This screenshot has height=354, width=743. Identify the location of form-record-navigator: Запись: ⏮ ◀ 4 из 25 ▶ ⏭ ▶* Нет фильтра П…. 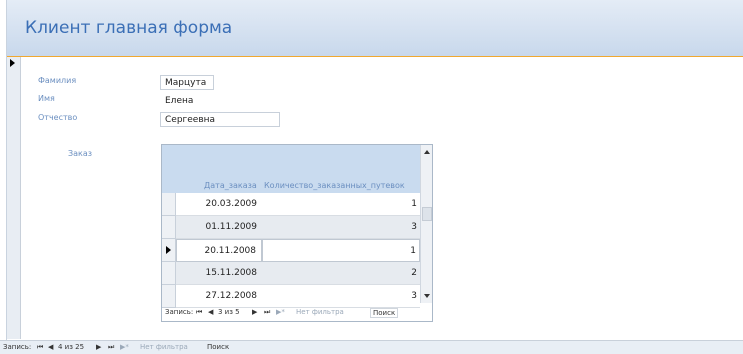
(371, 347).